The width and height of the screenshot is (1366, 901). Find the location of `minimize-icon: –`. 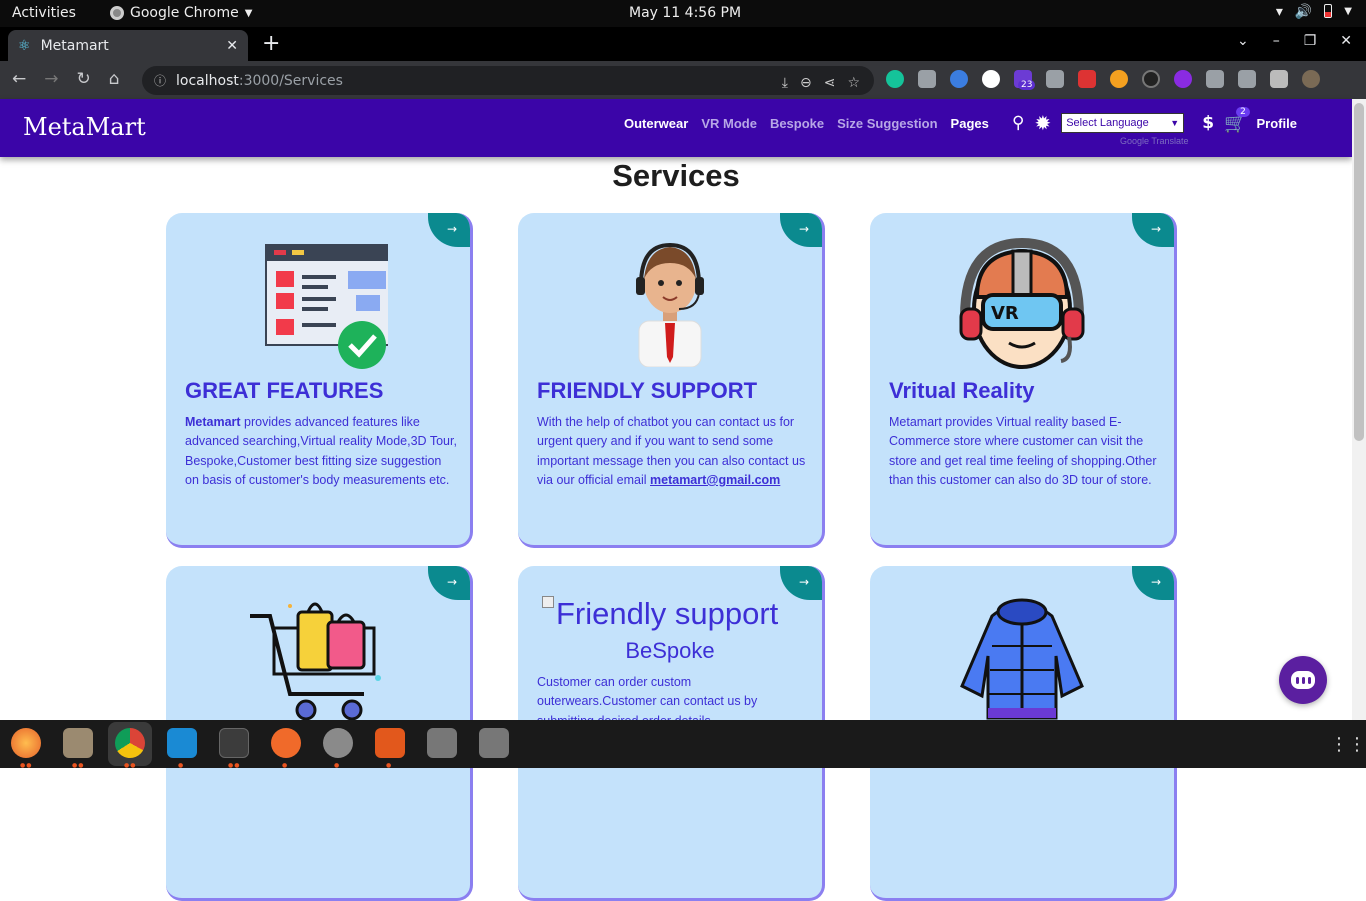

minimize-icon: – is located at coordinates (1276, 41).